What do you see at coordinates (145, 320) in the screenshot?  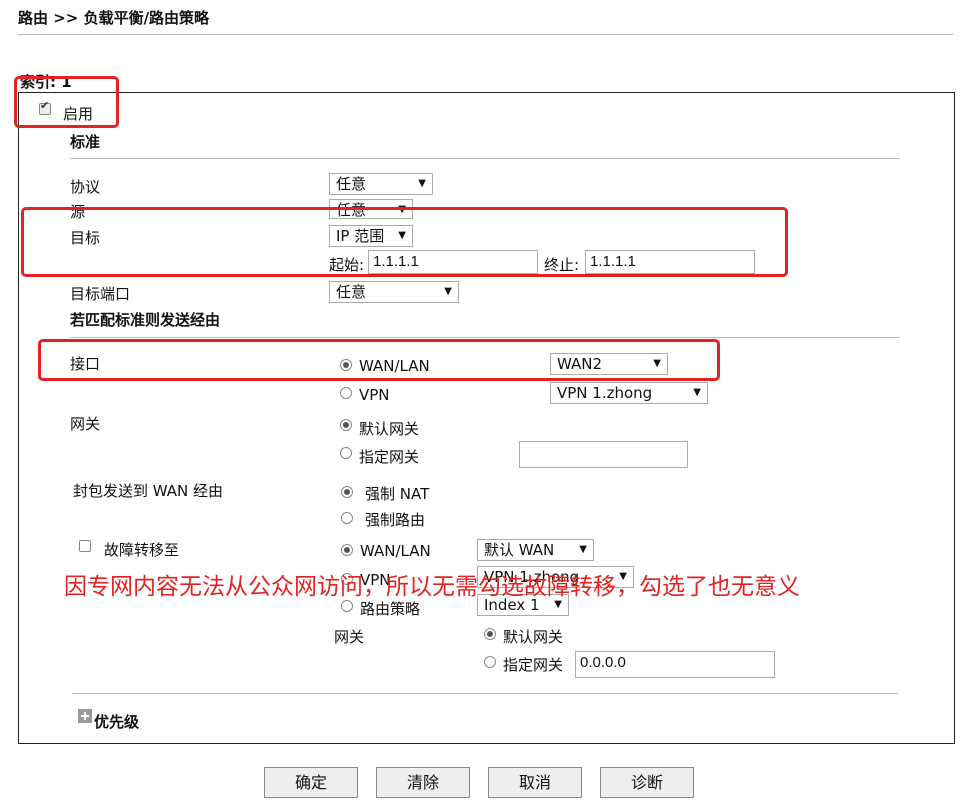 I see `route-heading: 若匹配标准则发送经由` at bounding box center [145, 320].